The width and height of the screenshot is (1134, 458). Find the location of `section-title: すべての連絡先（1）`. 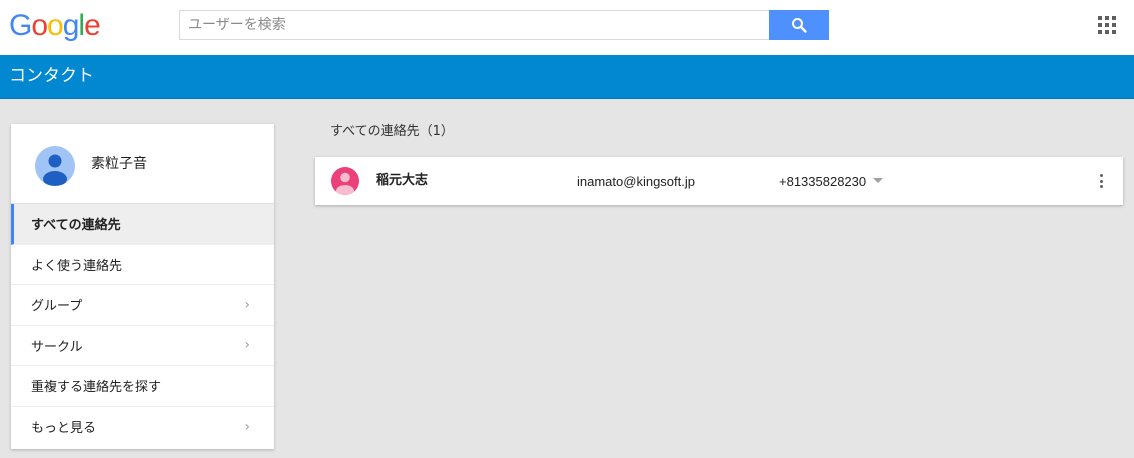

section-title: すべての連絡先（1） is located at coordinates (392, 131).